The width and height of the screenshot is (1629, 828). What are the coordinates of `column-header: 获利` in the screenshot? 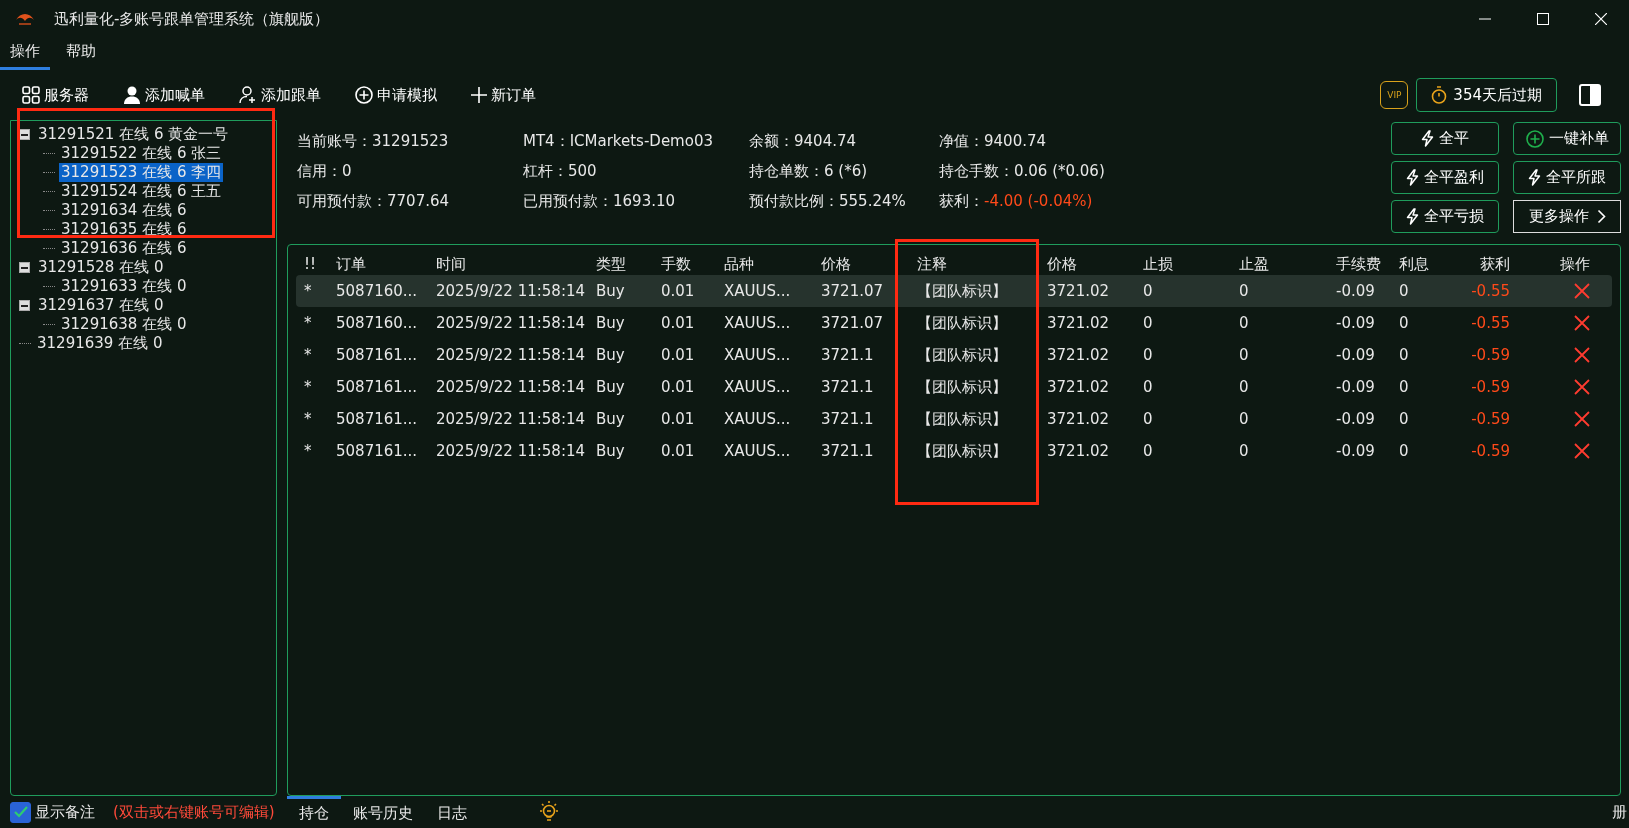 It's located at (1504, 264).